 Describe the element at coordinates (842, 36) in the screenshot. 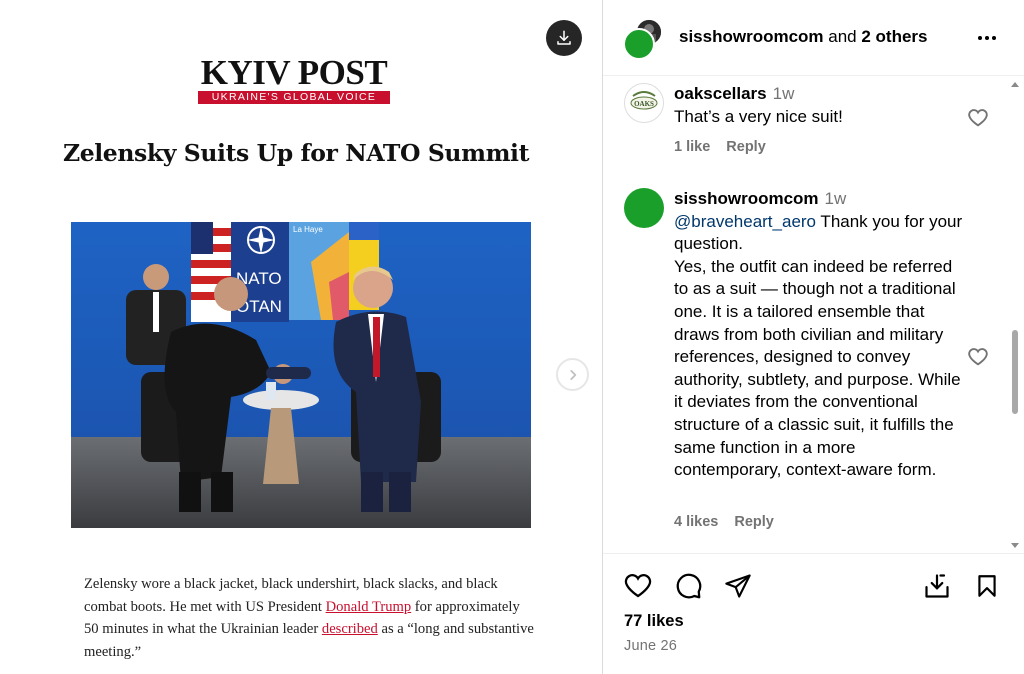

I see `header-and-text: and` at that location.